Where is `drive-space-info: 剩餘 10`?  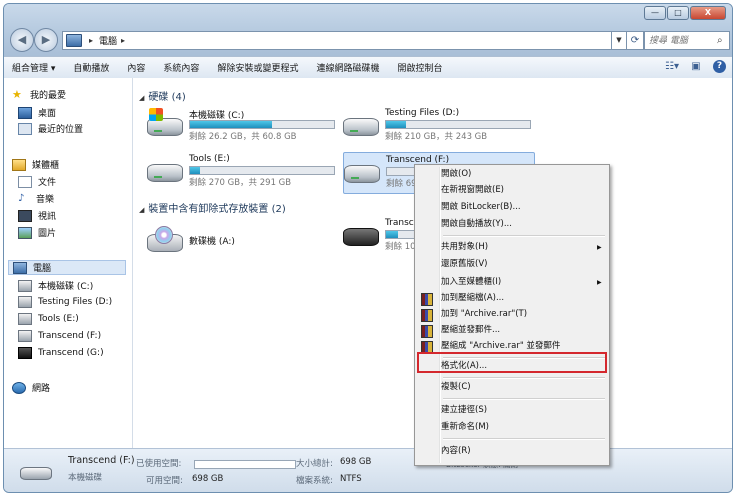 drive-space-info: 剩餘 10 is located at coordinates (400, 247).